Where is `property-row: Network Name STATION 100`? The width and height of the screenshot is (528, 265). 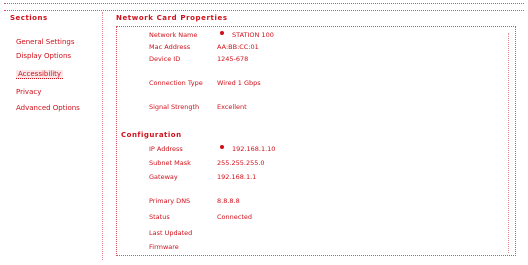
property-row: Network Name STATION 100 is located at coordinates (211, 35).